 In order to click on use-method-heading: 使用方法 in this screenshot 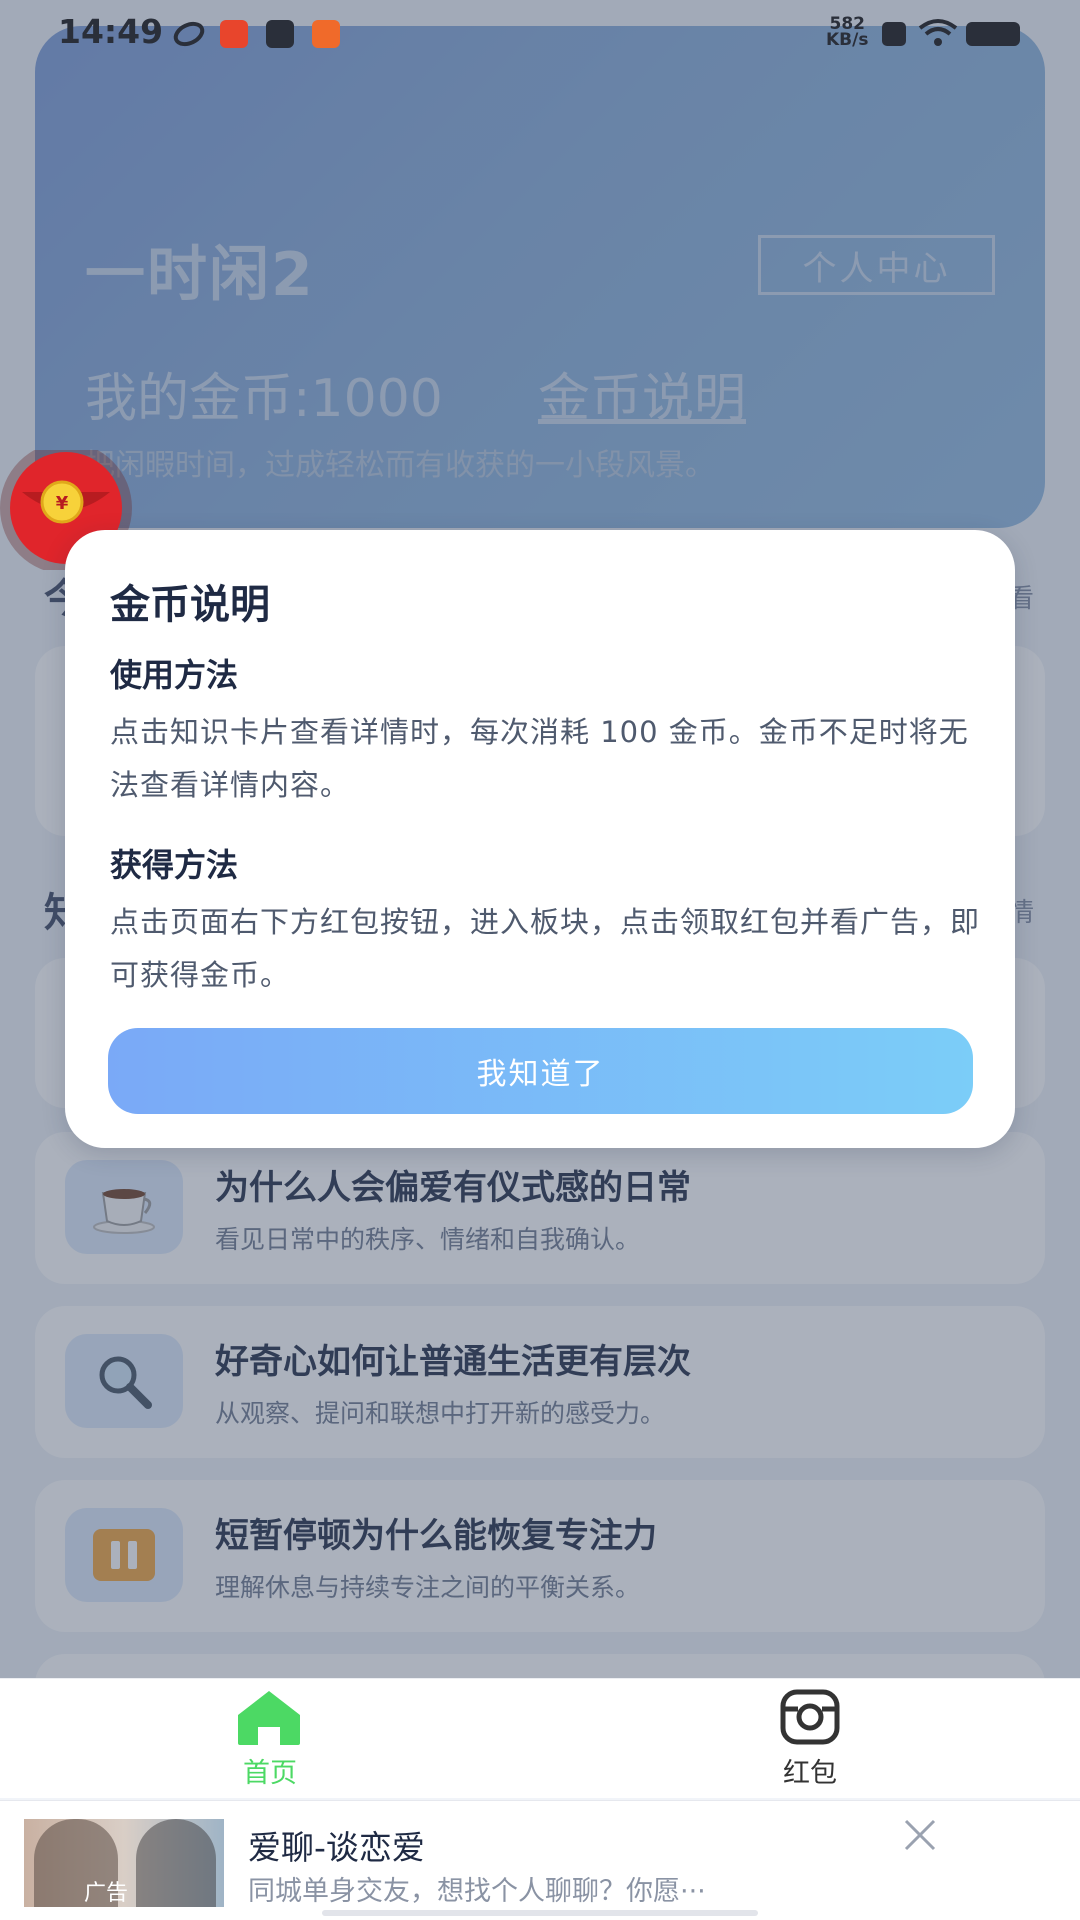, I will do `click(174, 675)`.